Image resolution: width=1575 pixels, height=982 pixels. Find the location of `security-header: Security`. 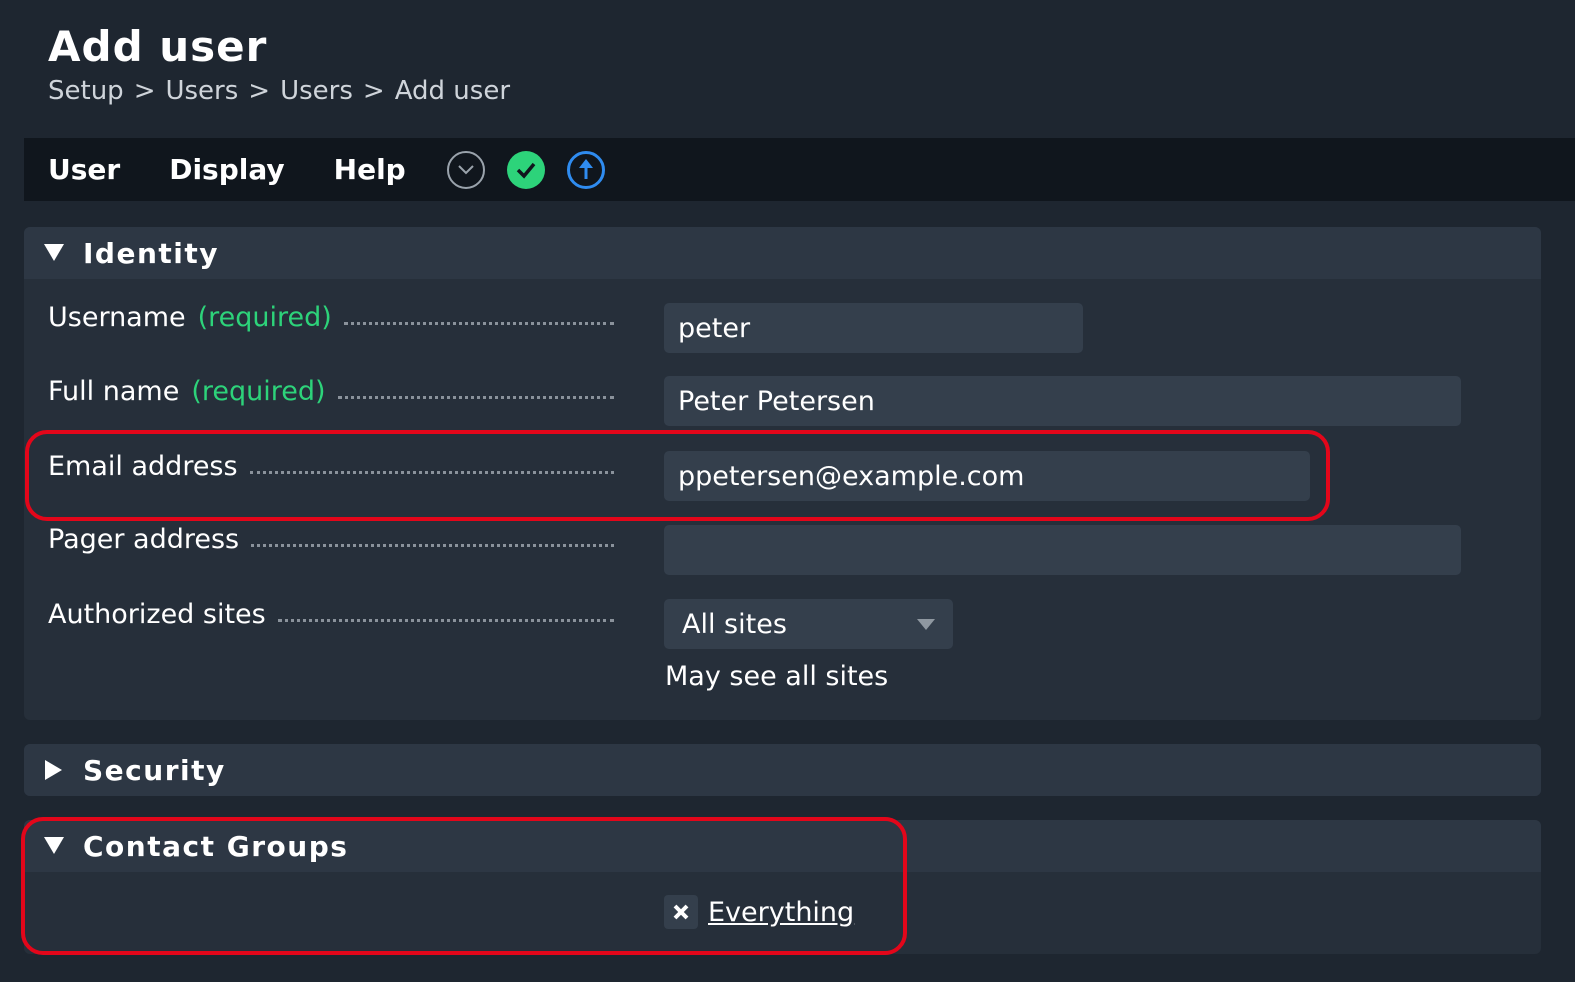

security-header: Security is located at coordinates (782, 770).